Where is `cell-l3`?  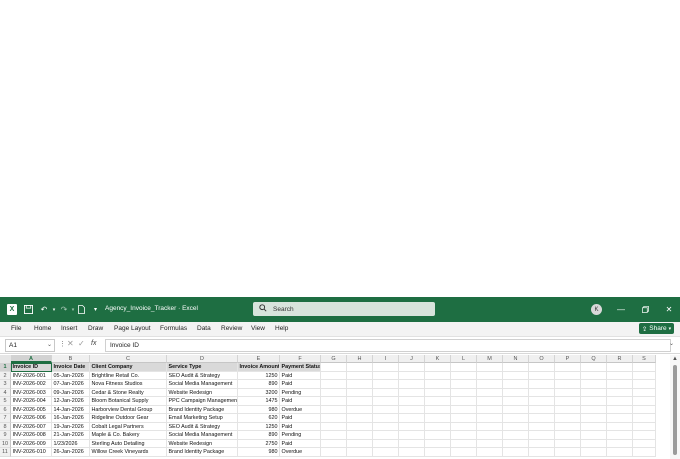
cell-l3 is located at coordinates (464, 384).